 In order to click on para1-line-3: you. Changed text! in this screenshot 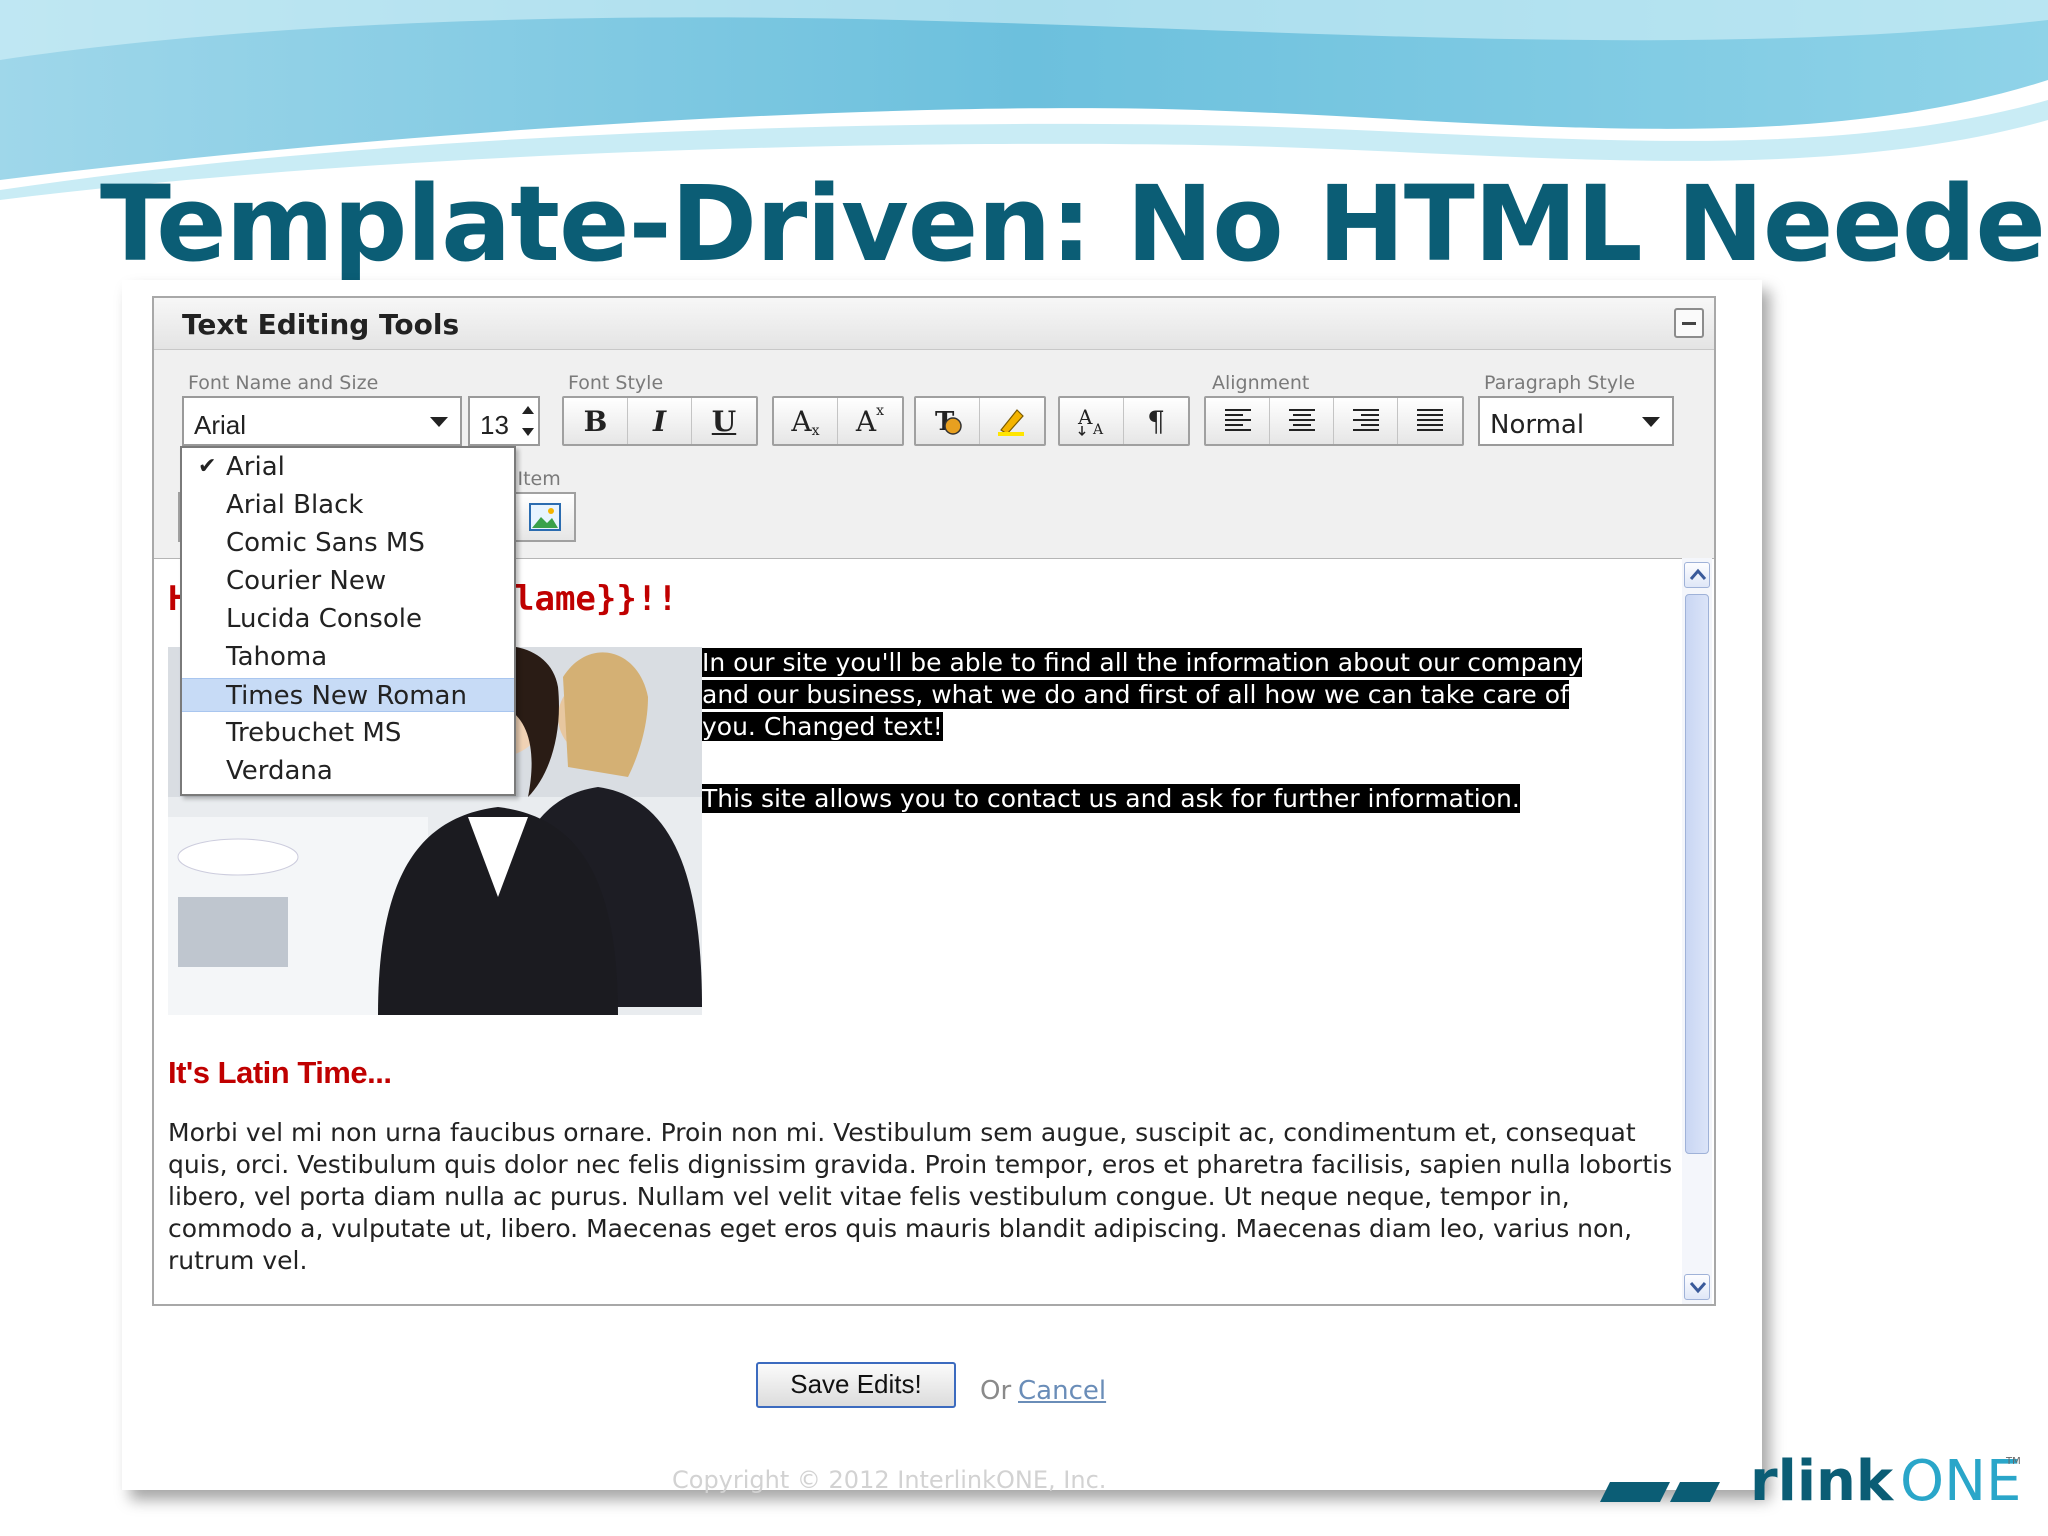, I will do `click(822, 726)`.